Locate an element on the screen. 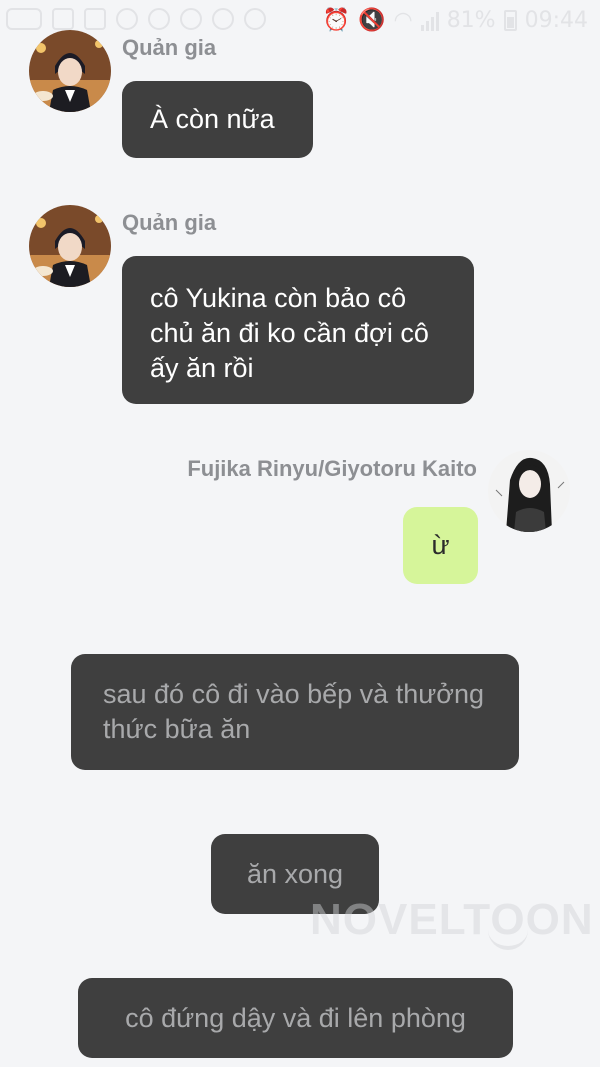 The height and width of the screenshot is (1067, 600). noveltoon-watermark: NOVELTOON is located at coordinates (452, 919).